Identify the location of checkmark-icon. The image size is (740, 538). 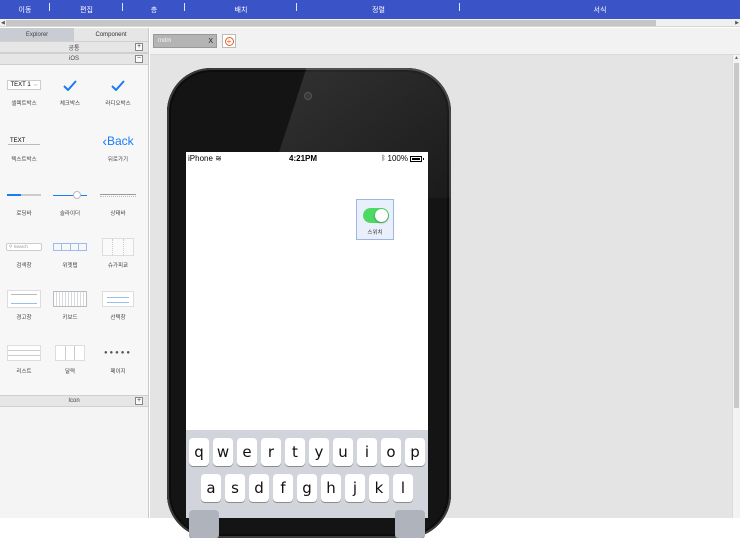
(70, 85).